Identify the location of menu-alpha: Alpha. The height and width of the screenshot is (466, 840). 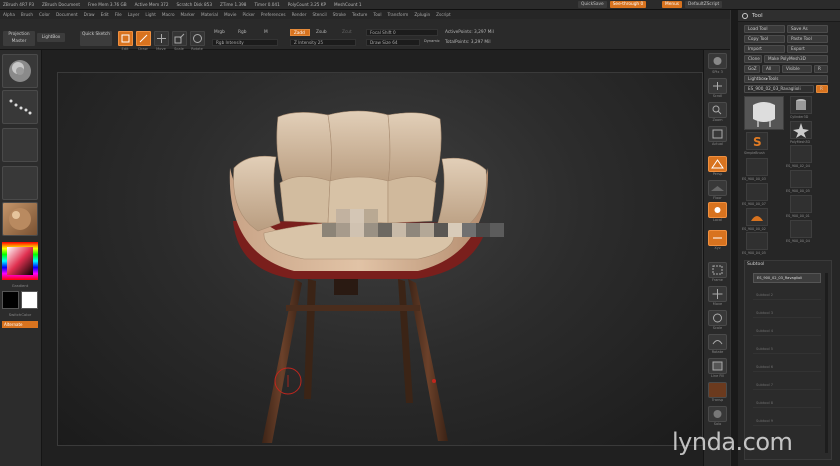
(9, 14).